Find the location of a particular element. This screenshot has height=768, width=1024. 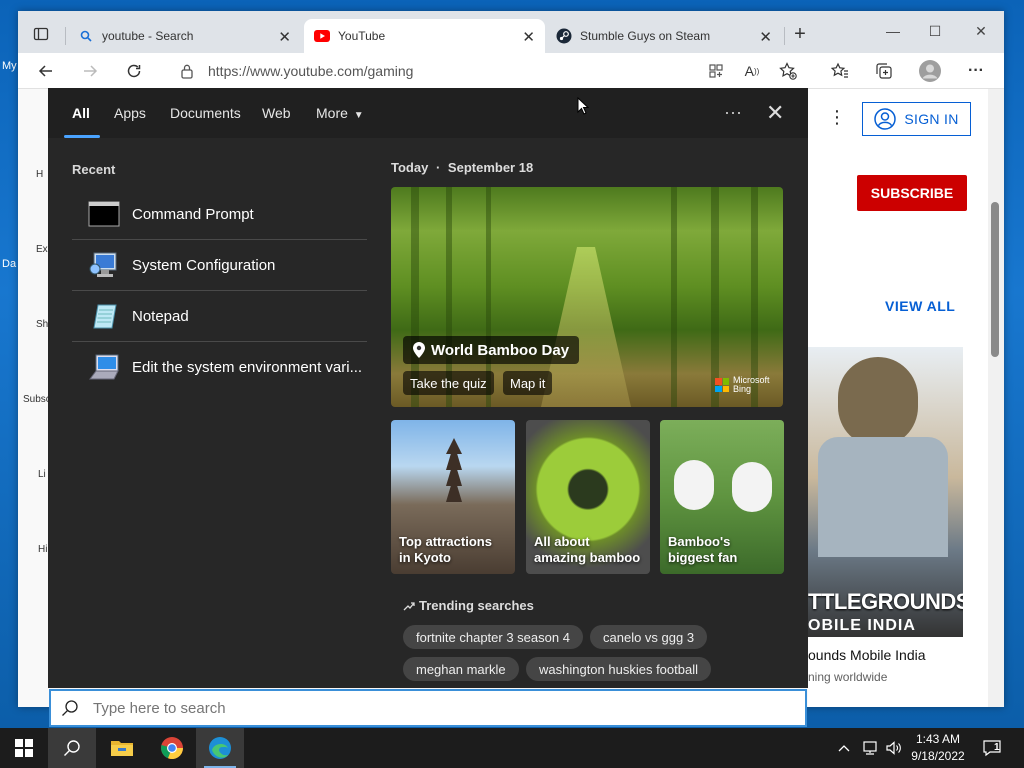

card-label: Top attractions in Kyoto is located at coordinates (445, 549).